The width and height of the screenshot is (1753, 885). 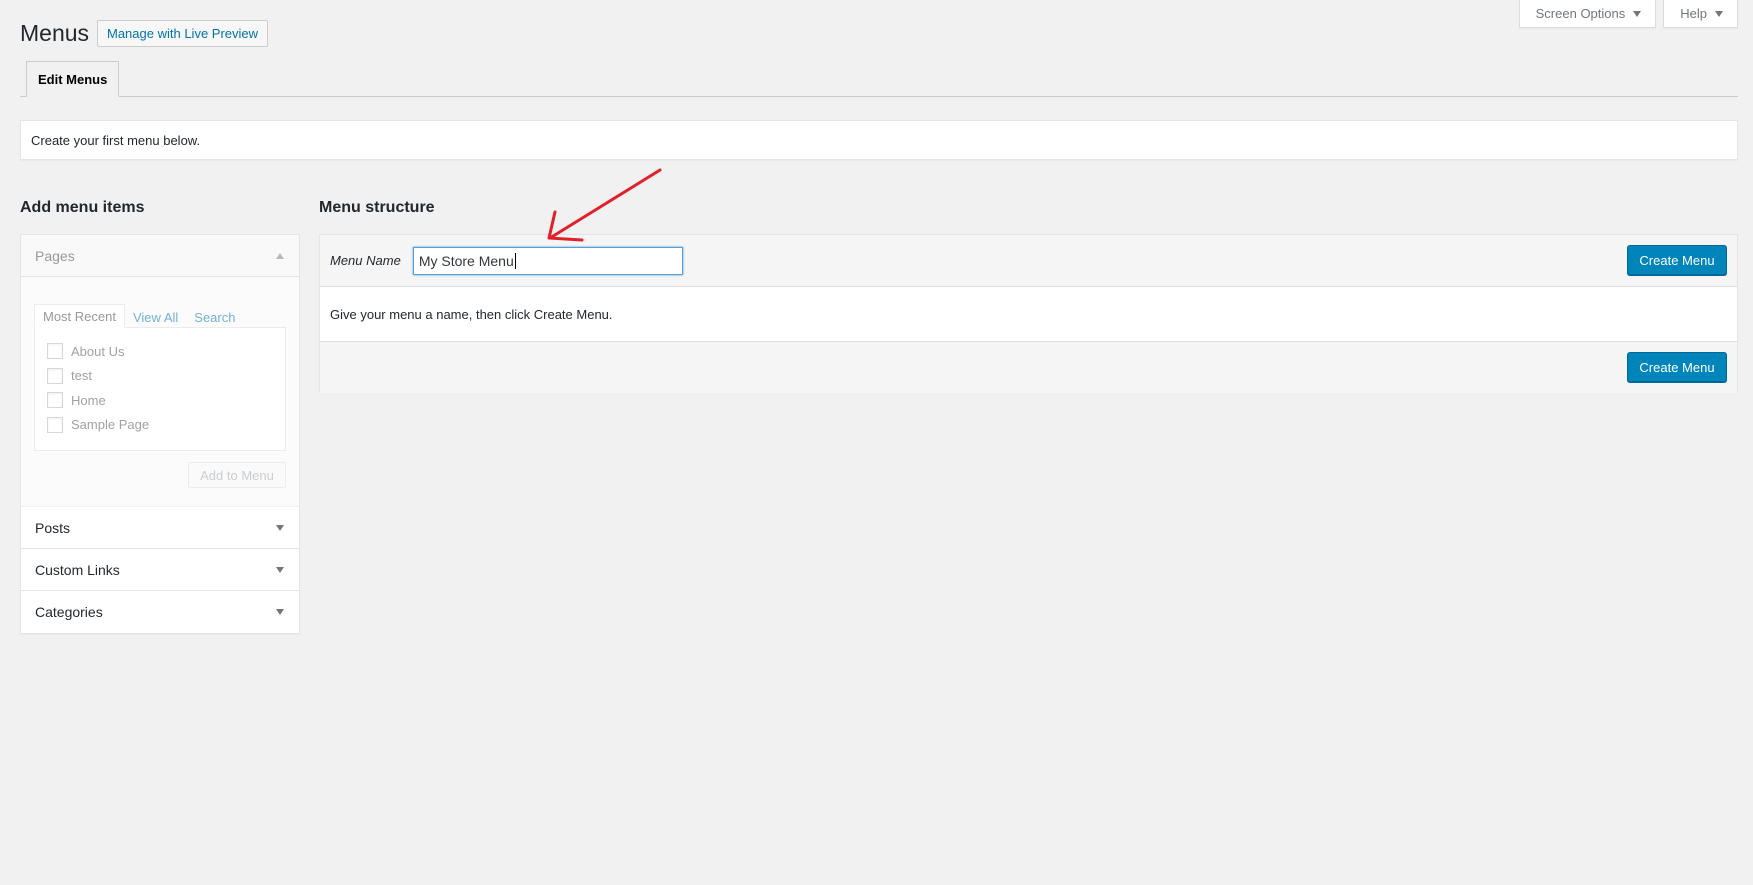 I want to click on accordion-posts-header: Posts, so click(x=160, y=528).